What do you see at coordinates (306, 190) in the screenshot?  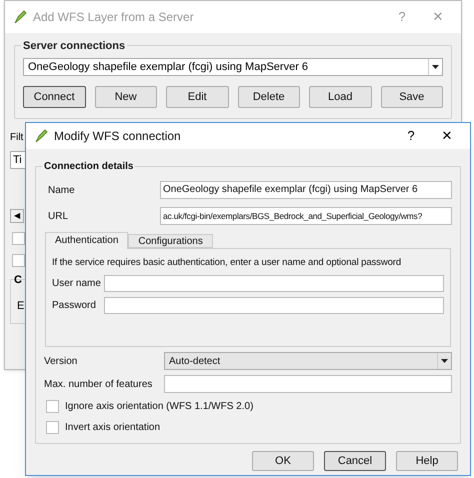 I see `input-field: OneGeology shapefile exemplar (fcgi) using MapServer 6` at bounding box center [306, 190].